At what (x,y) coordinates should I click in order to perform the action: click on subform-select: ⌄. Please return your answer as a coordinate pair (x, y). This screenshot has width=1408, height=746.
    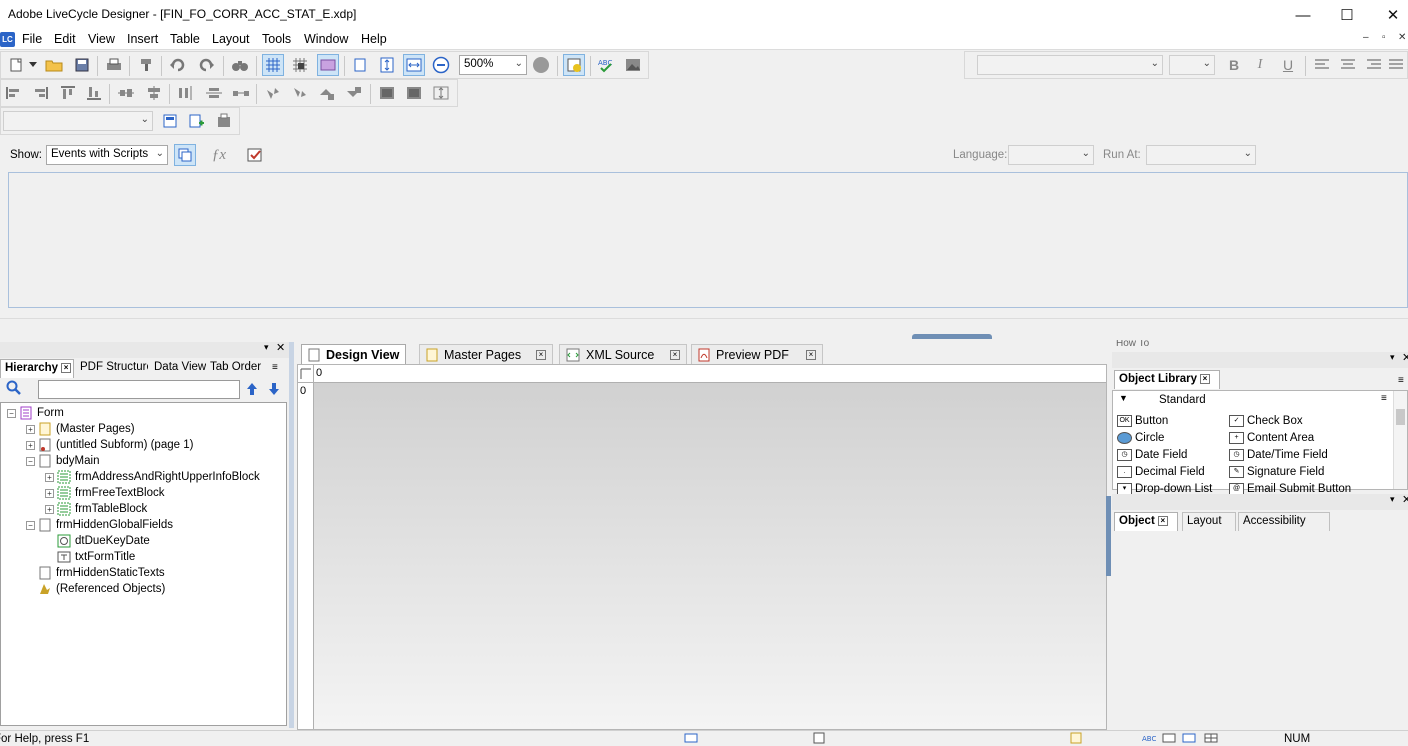
    Looking at the image, I should click on (78, 121).